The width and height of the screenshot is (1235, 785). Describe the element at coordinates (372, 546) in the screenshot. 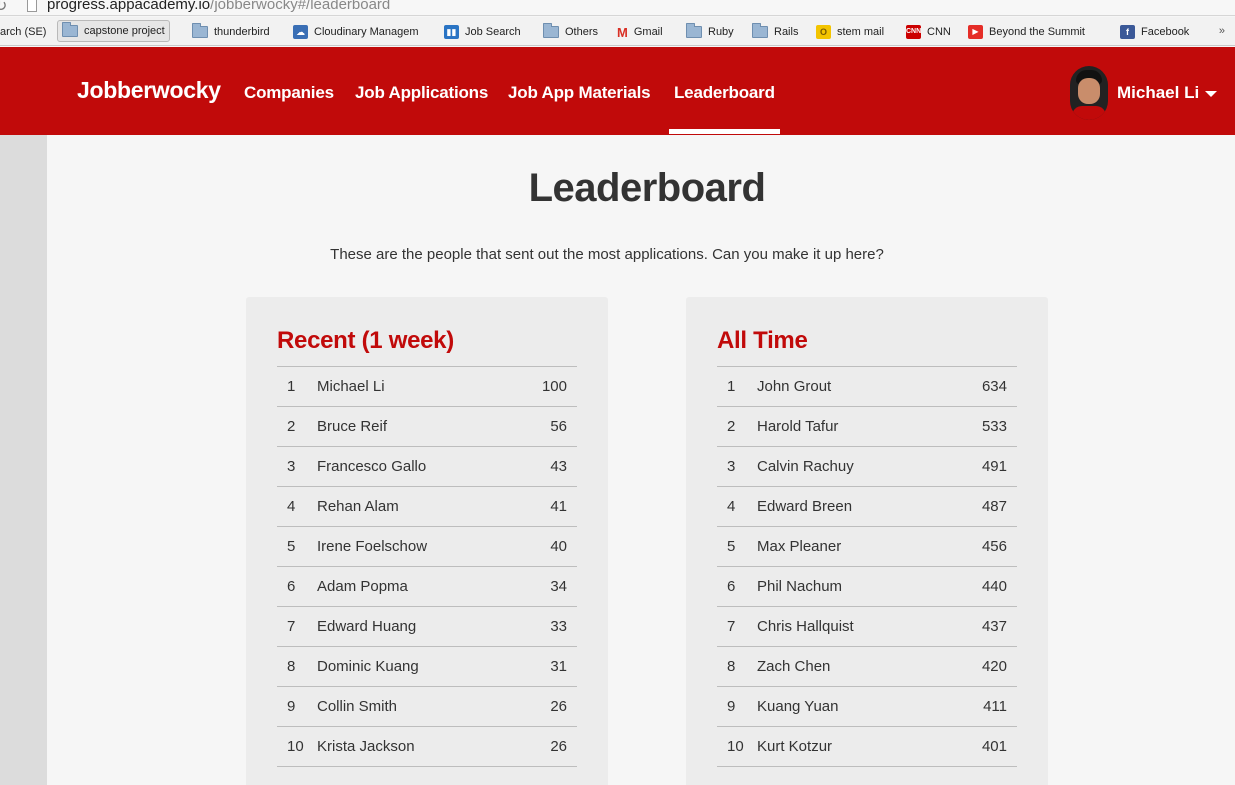

I see `user-name: Irene Foelschow` at that location.